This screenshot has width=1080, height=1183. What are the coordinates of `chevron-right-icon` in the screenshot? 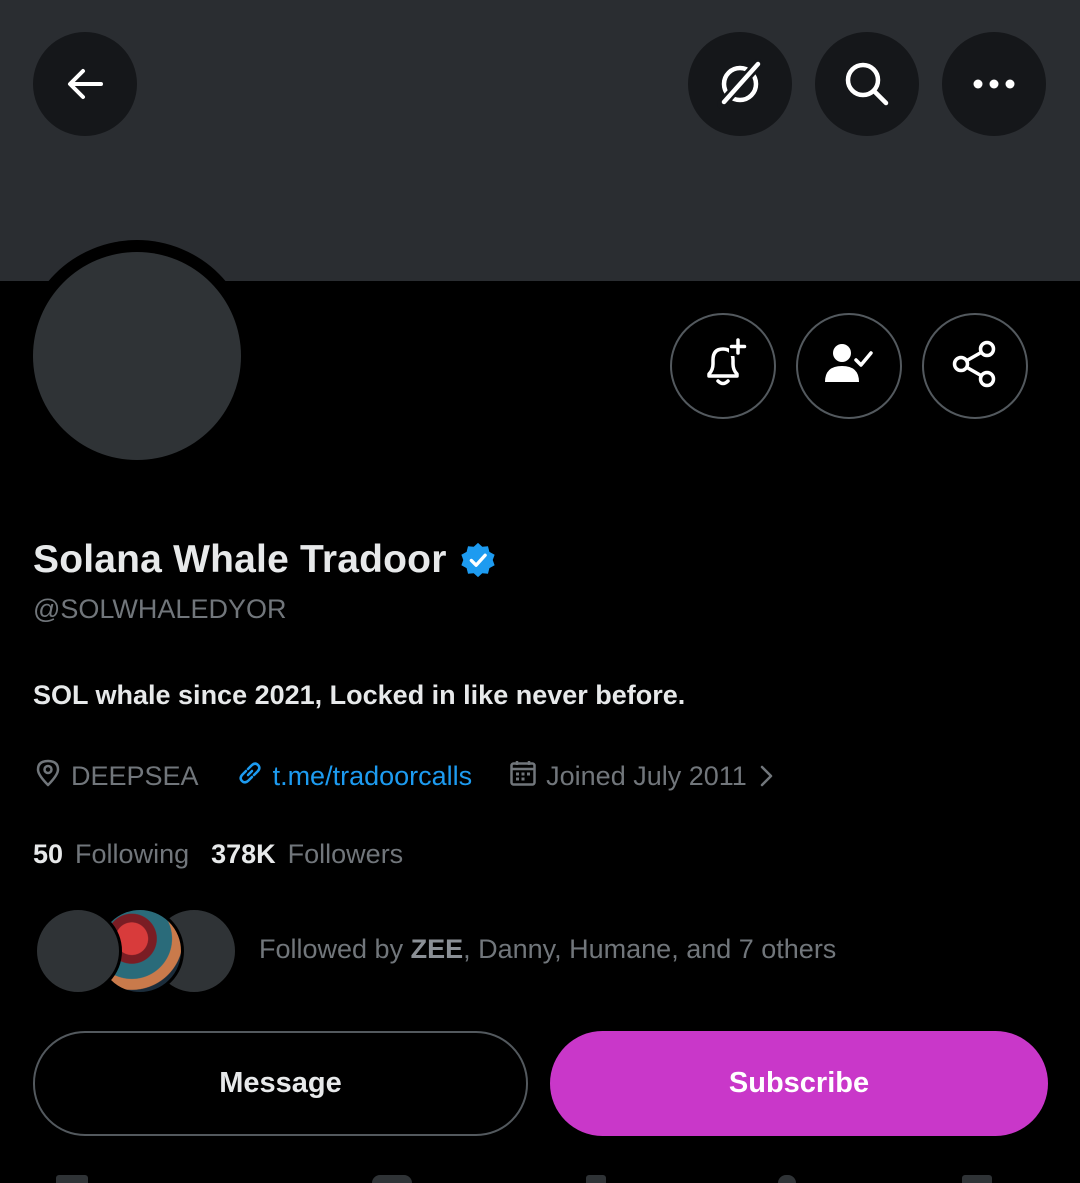 It's located at (771, 776).